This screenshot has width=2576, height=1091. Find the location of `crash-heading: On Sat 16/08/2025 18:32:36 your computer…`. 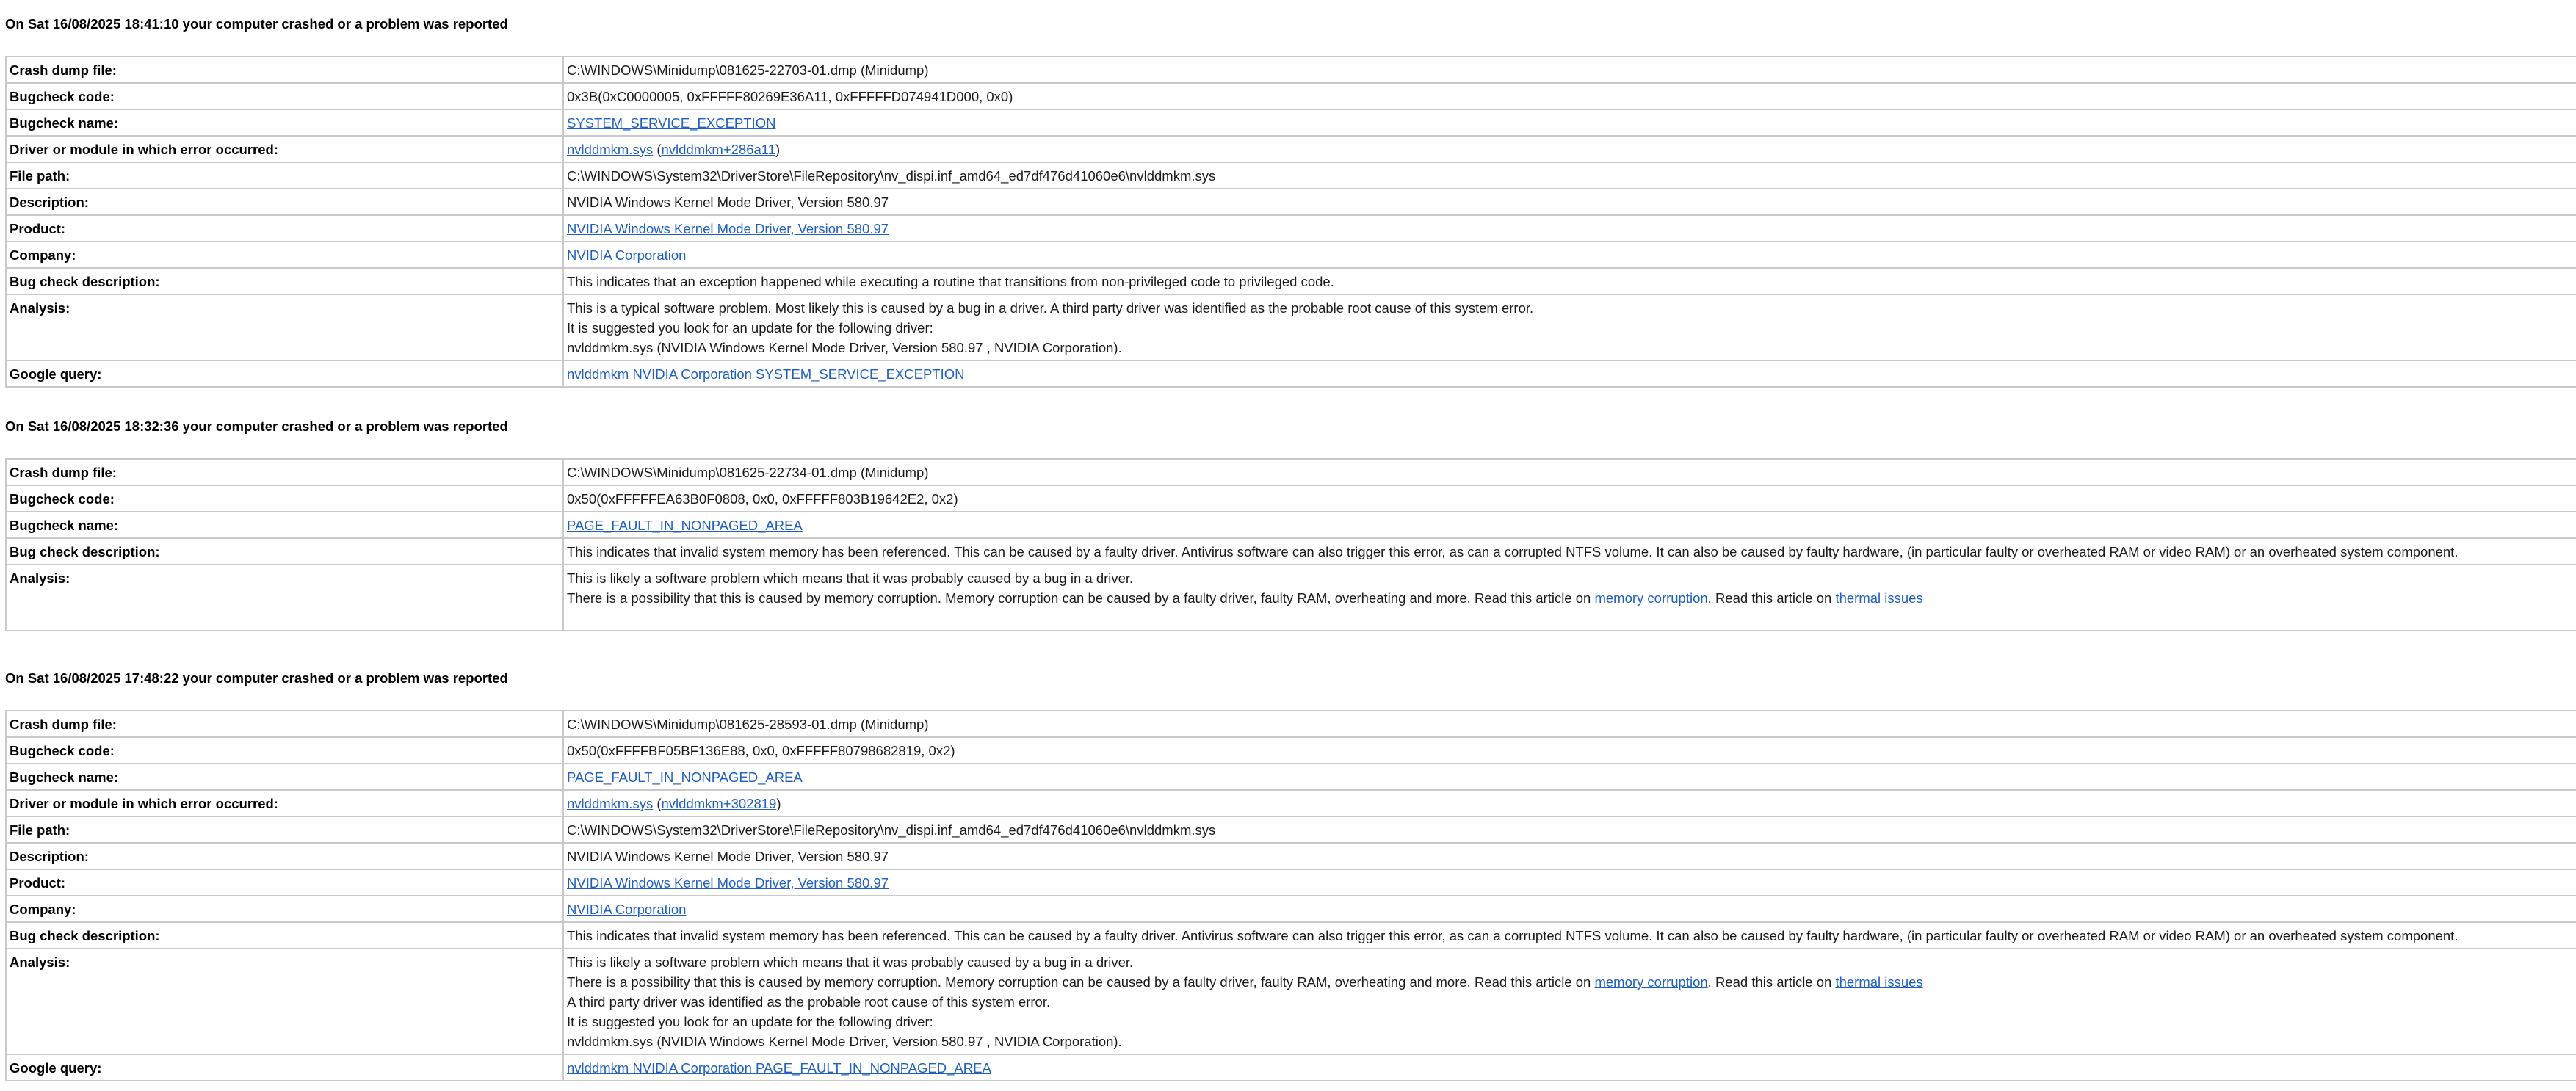

crash-heading: On Sat 16/08/2025 18:32:36 your computer… is located at coordinates (256, 426).